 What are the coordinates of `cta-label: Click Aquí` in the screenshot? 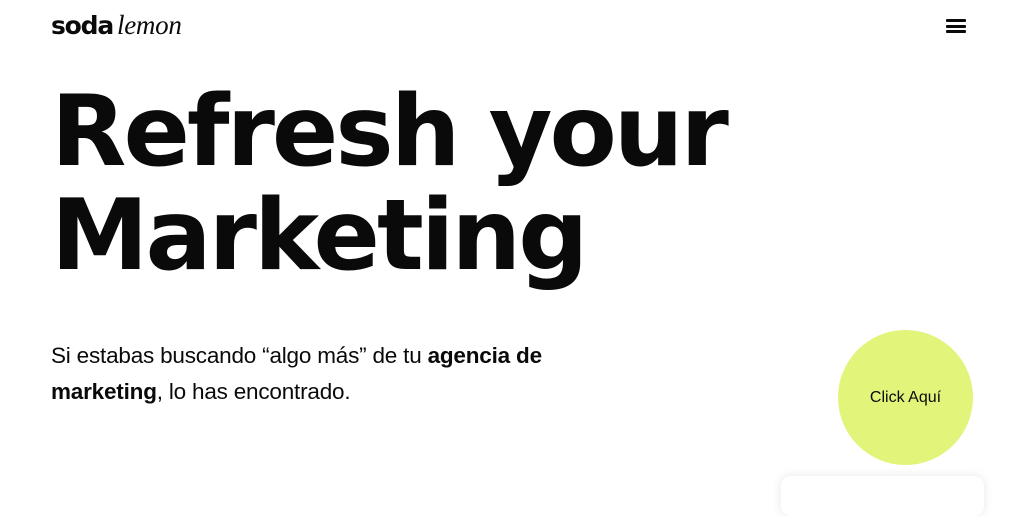 It's located at (905, 397).